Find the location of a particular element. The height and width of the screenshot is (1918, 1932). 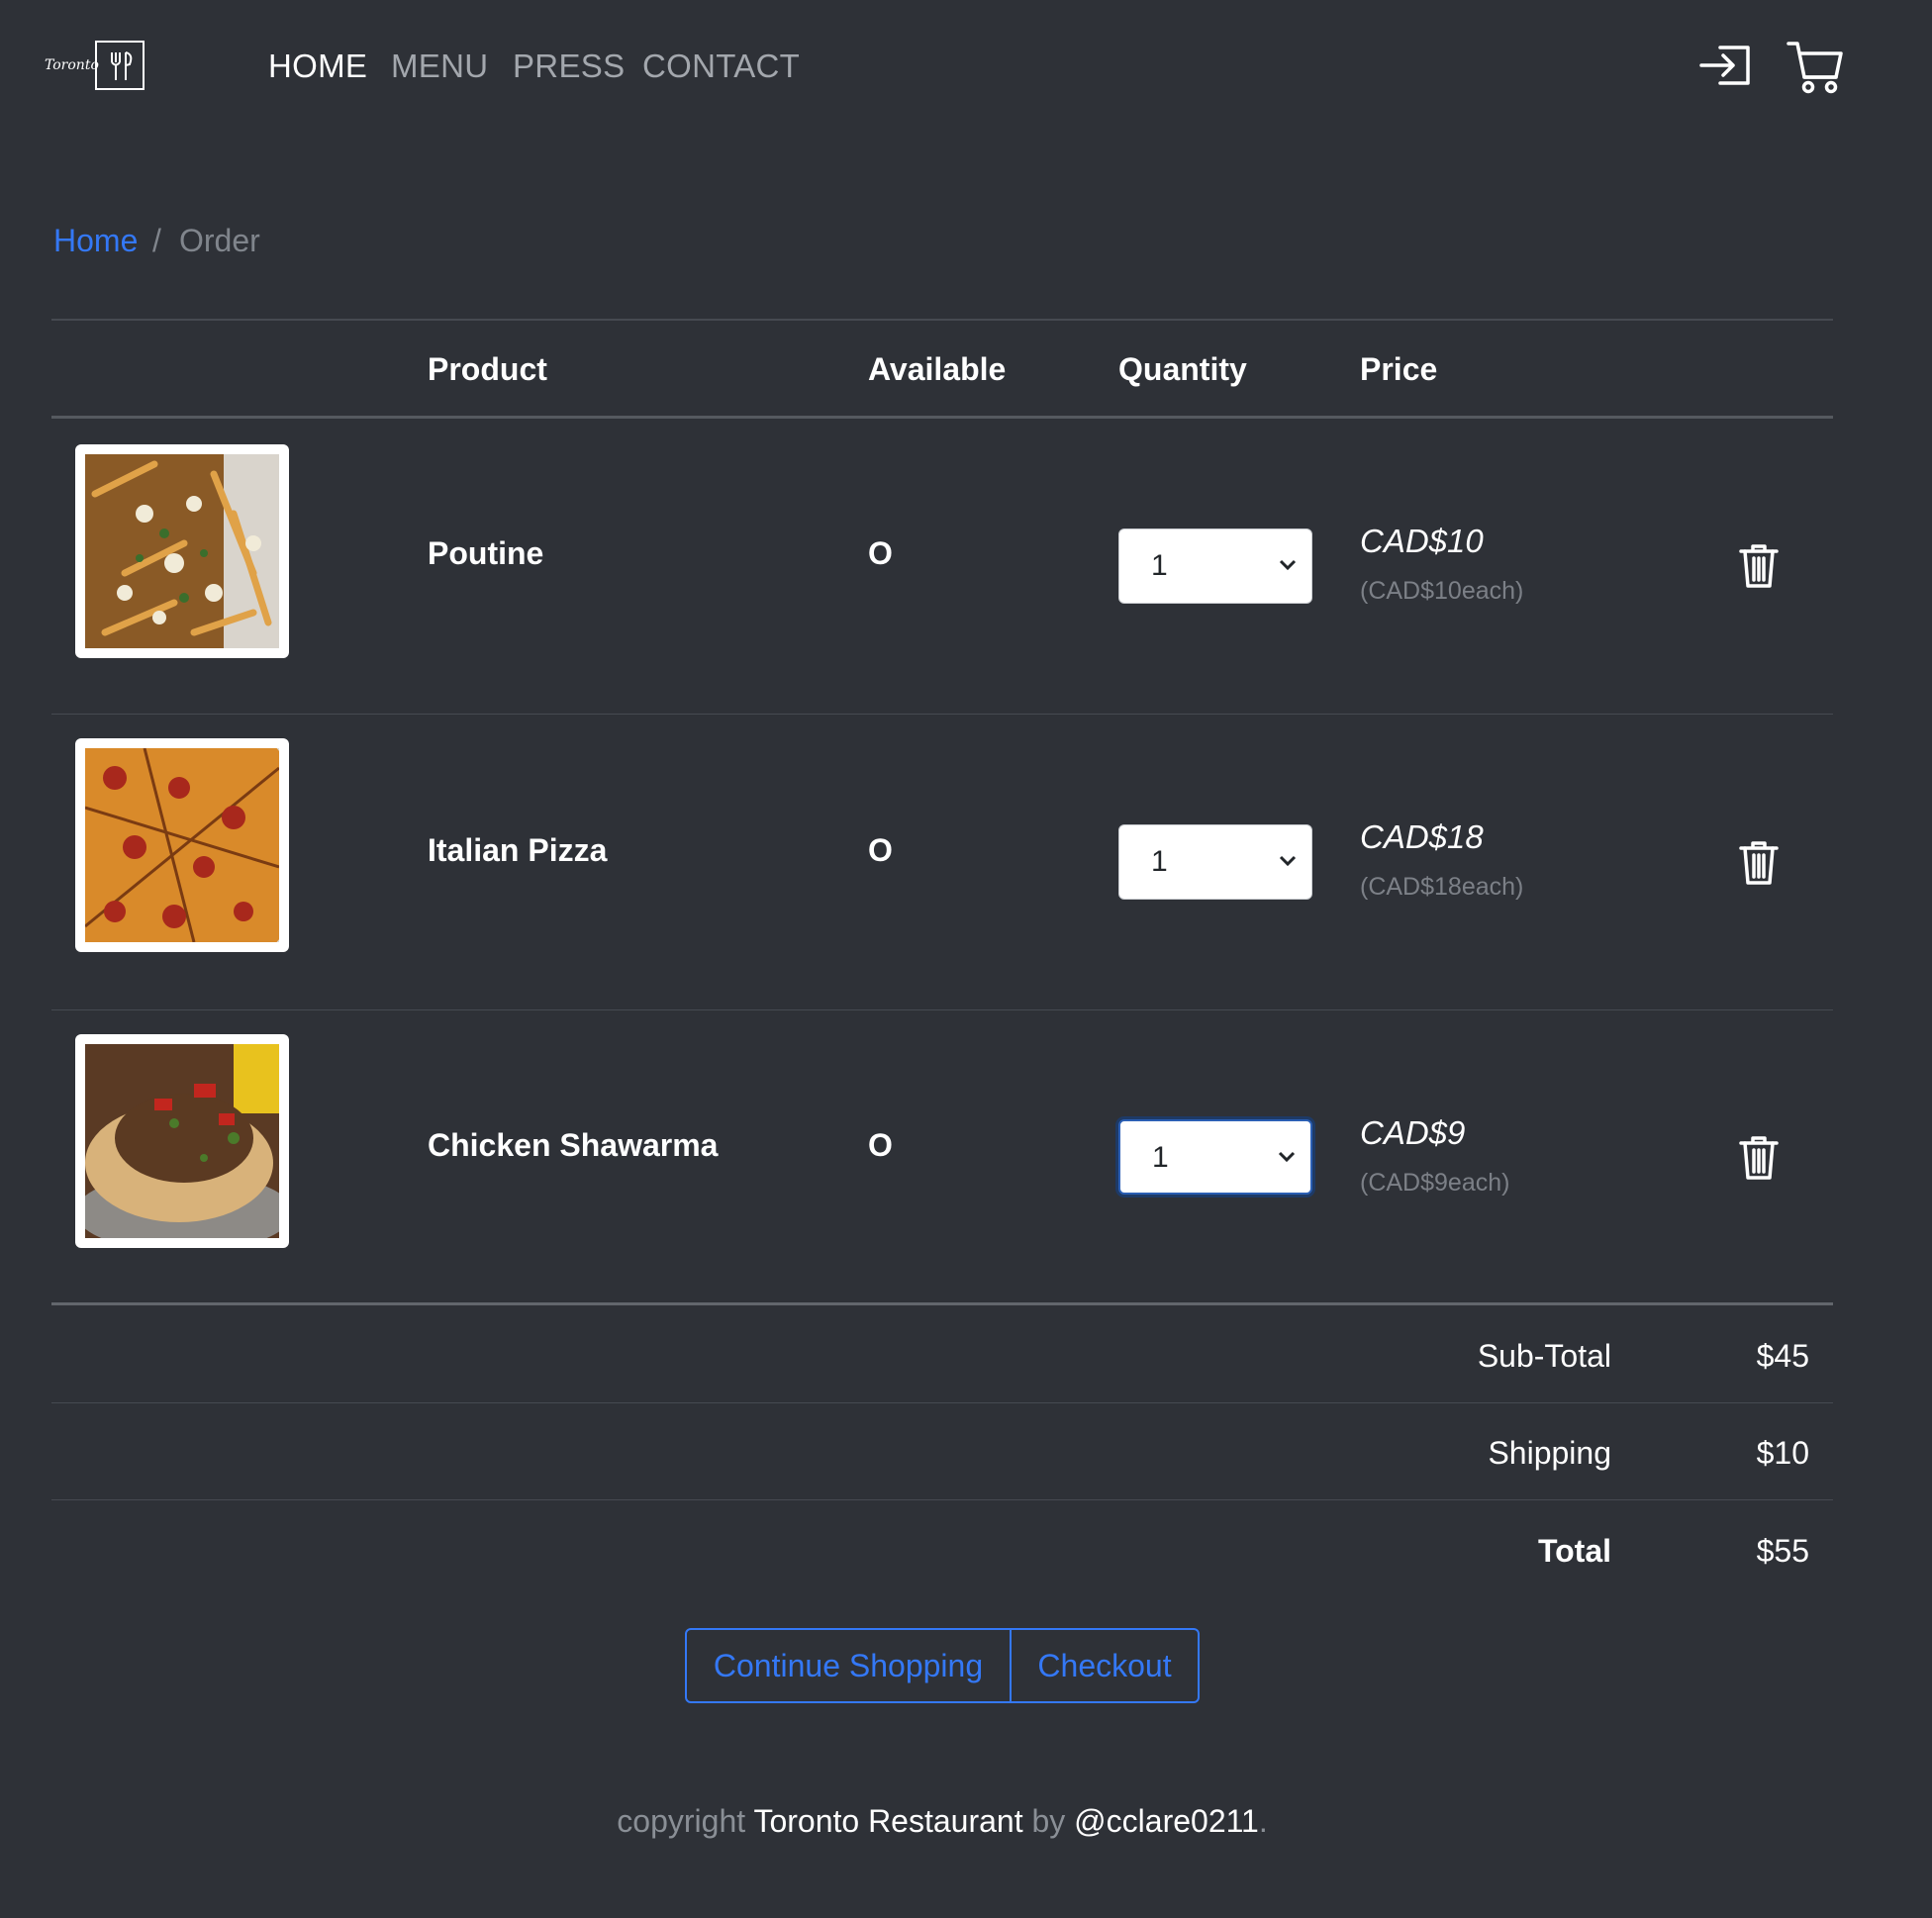

table-bottom-divider is located at coordinates (942, 1303).